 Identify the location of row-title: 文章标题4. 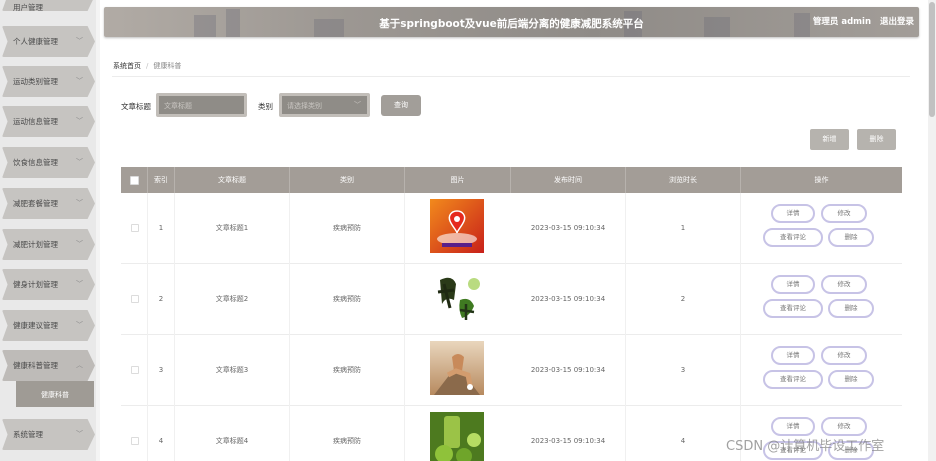
(232, 433).